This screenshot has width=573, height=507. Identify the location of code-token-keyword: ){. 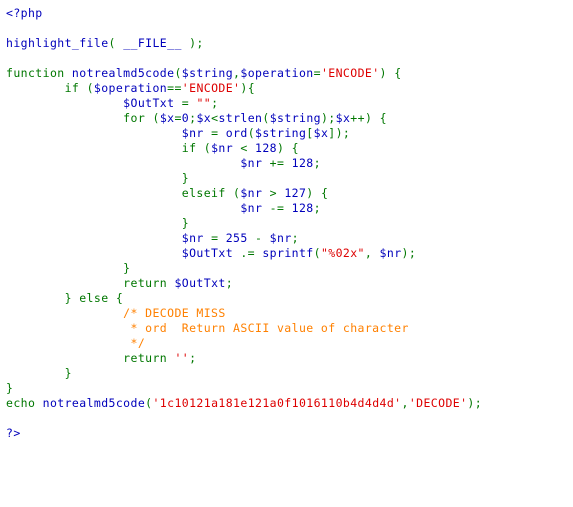
(248, 88).